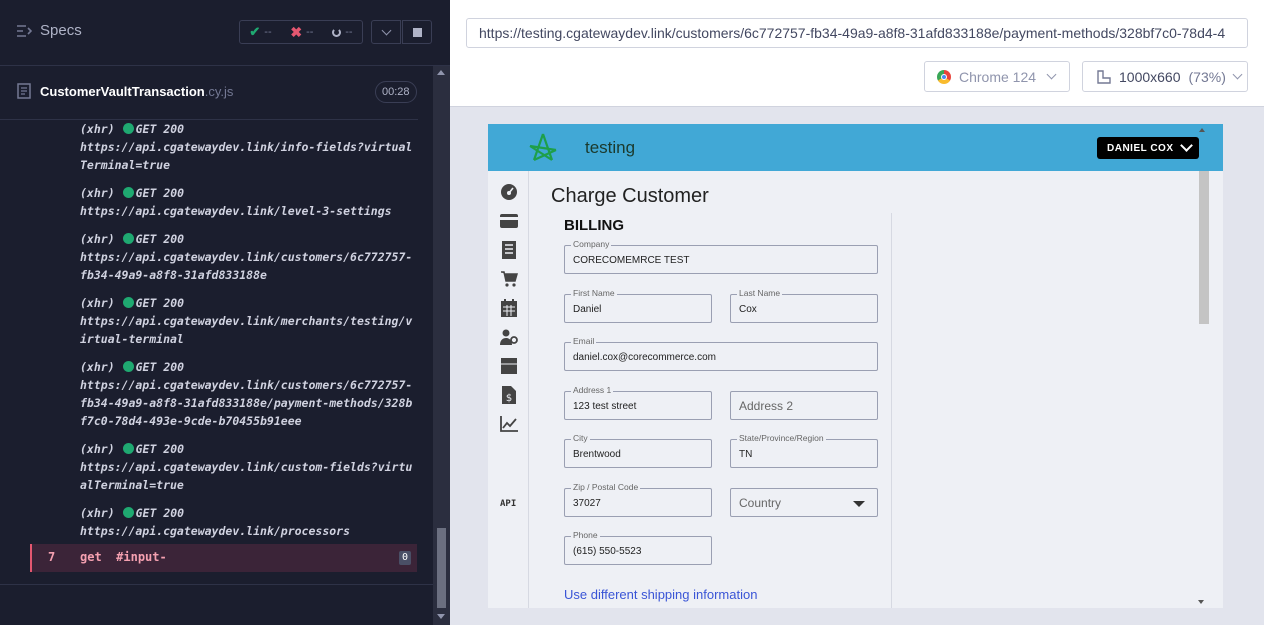 Image resolution: width=1264 pixels, height=625 pixels. What do you see at coordinates (594, 225) in the screenshot?
I see `billing-section-title: BILLING` at bounding box center [594, 225].